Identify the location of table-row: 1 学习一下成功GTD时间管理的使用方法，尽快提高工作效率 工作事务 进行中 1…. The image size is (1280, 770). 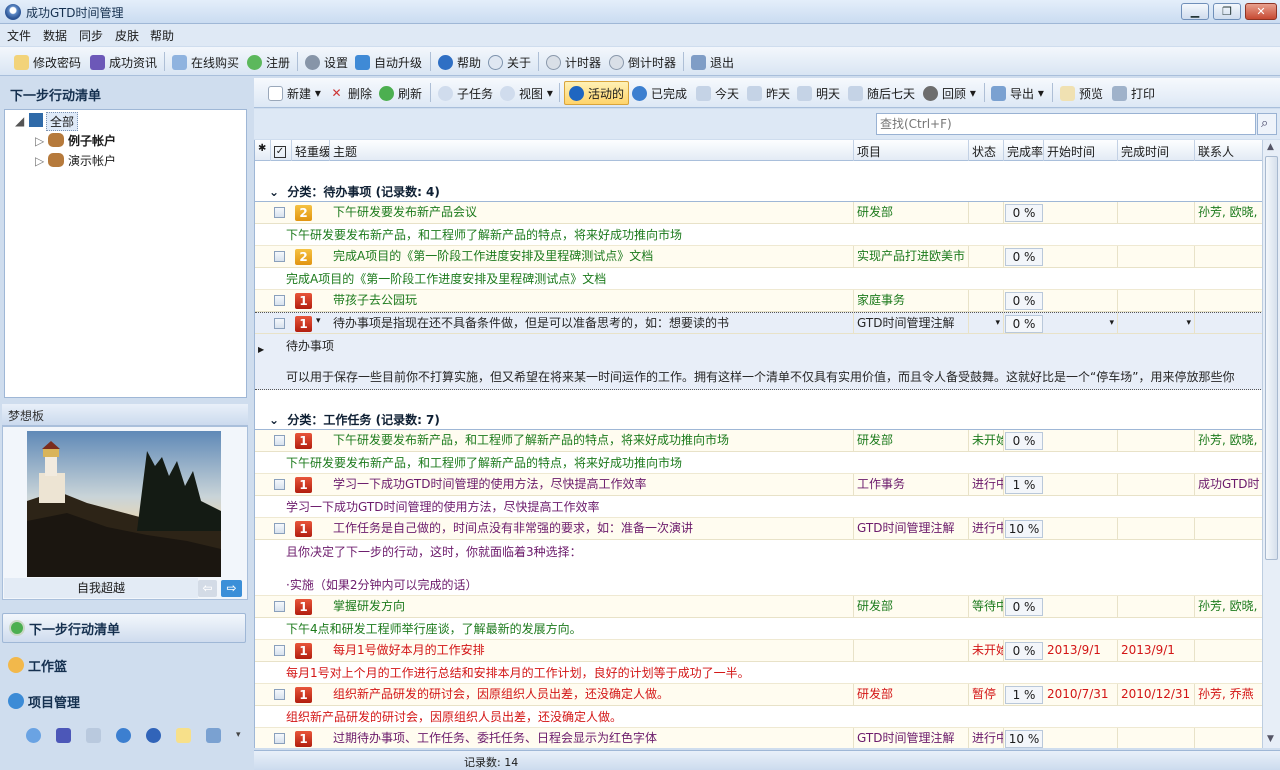
(758, 485).